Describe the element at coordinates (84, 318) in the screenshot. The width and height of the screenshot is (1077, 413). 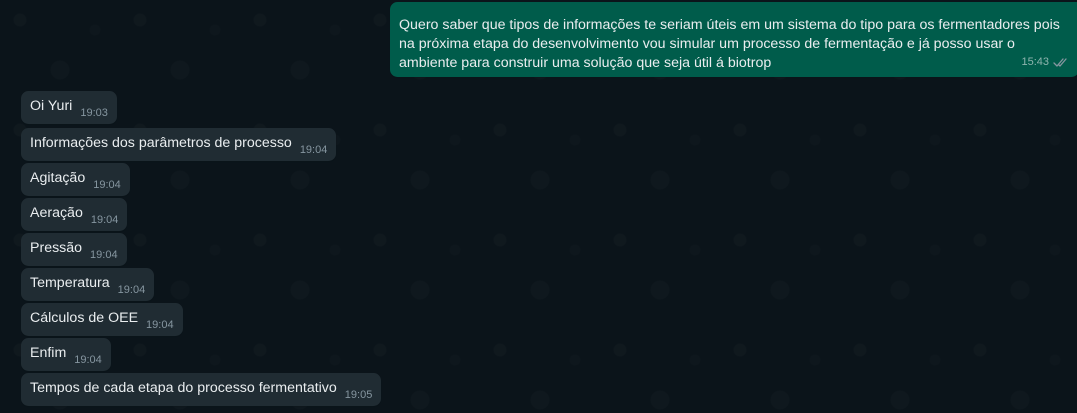
I see `message-text: Cálculos de OEE` at that location.